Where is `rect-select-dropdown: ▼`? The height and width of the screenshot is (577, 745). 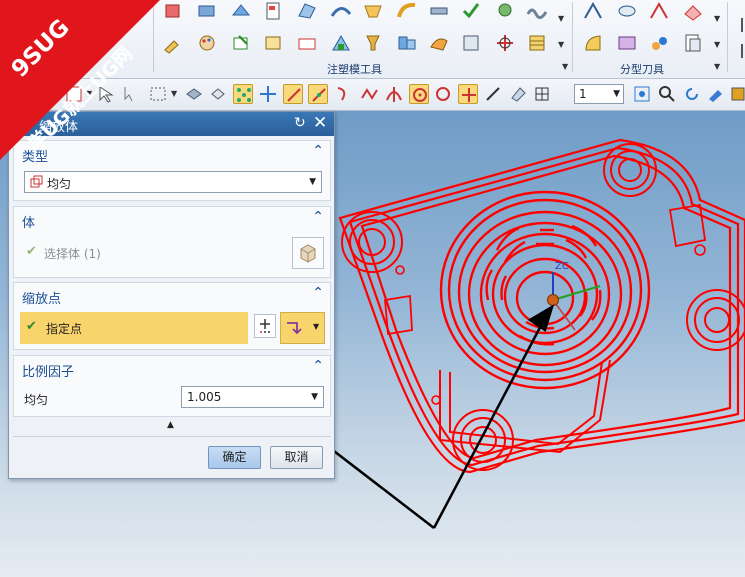
rect-select-dropdown: ▼ is located at coordinates (174, 93).